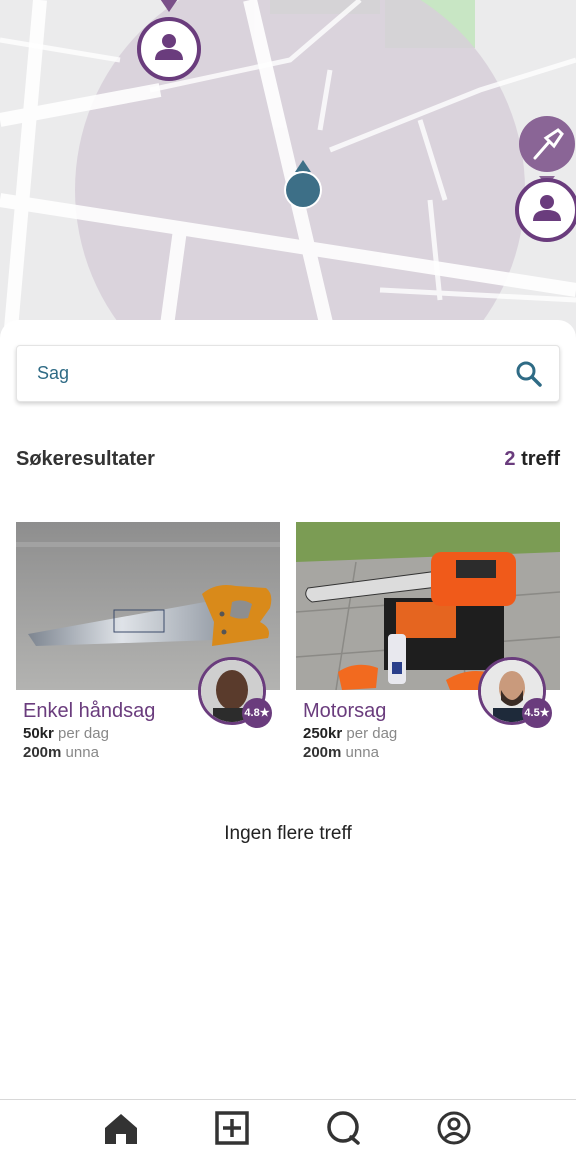 The image size is (576, 1157). I want to click on user-icon, so click(169, 40).